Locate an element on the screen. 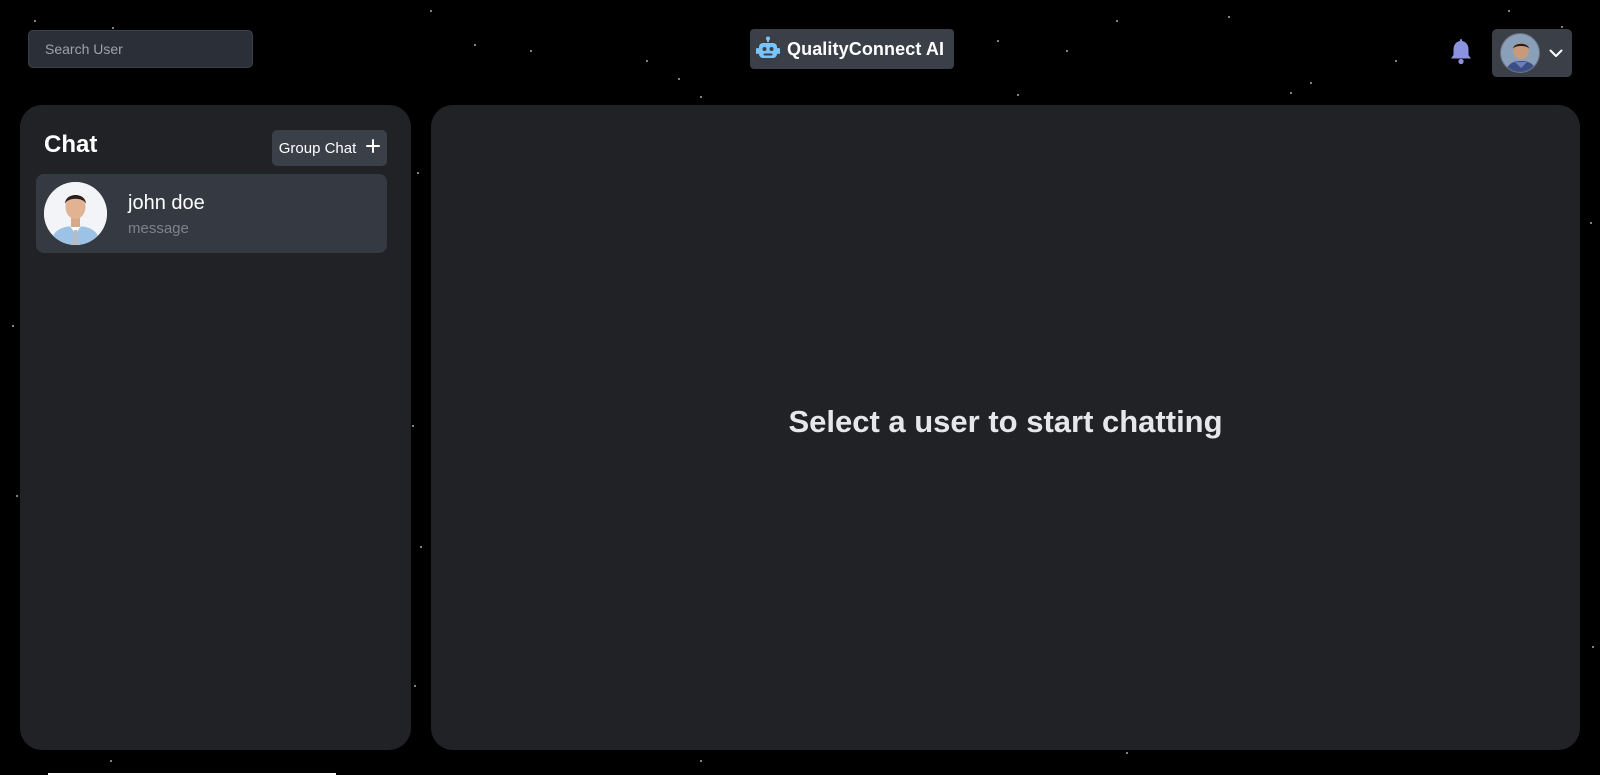 The width and height of the screenshot is (1600, 775). group-chat-button: Group Chat is located at coordinates (329, 148).